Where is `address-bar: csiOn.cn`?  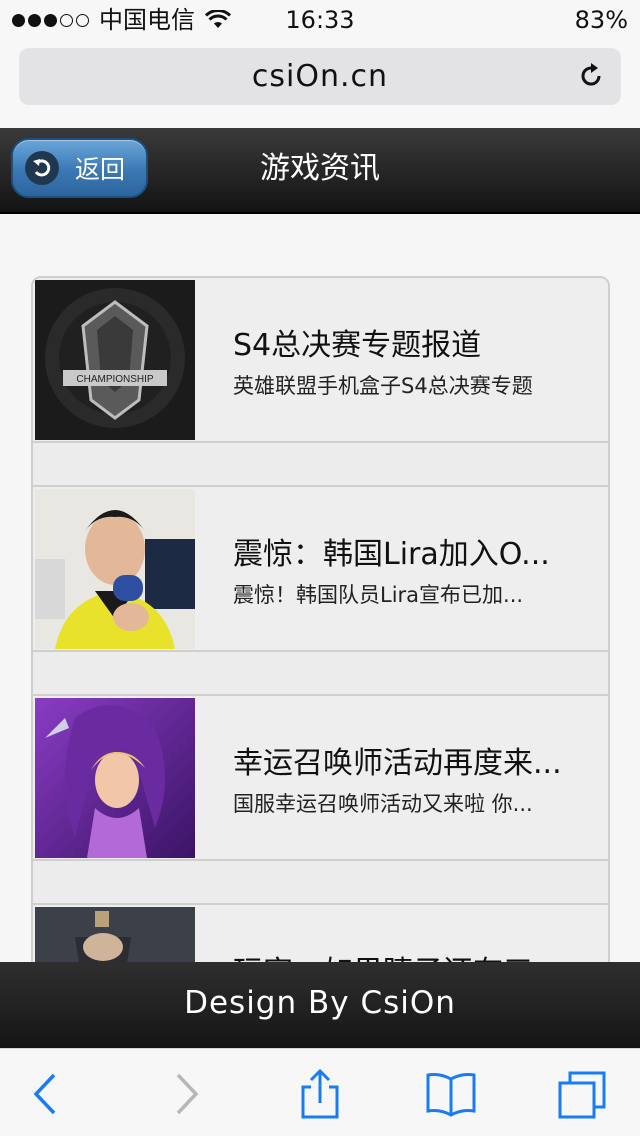 address-bar: csiOn.cn is located at coordinates (320, 76).